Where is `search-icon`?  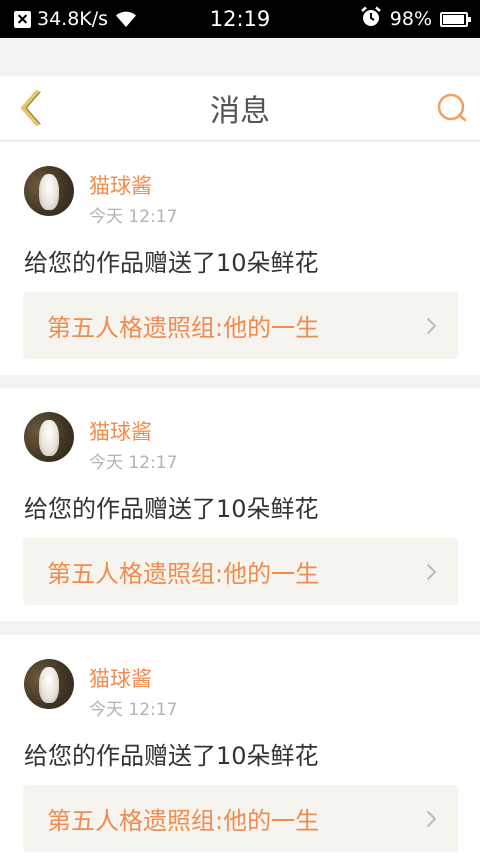 search-icon is located at coordinates (452, 107).